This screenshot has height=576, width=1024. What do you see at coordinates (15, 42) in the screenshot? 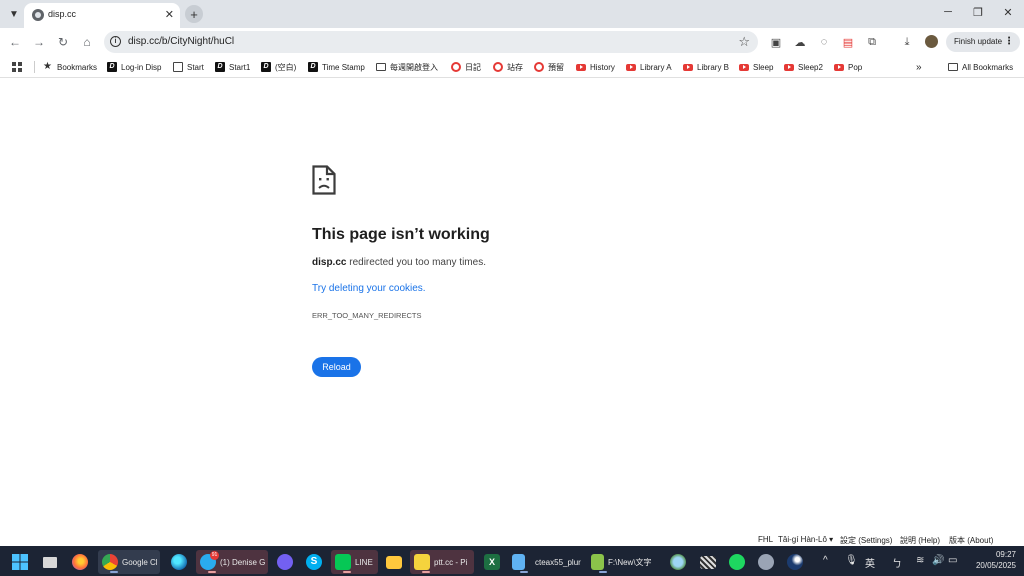
I see `back-icon: ←` at bounding box center [15, 42].